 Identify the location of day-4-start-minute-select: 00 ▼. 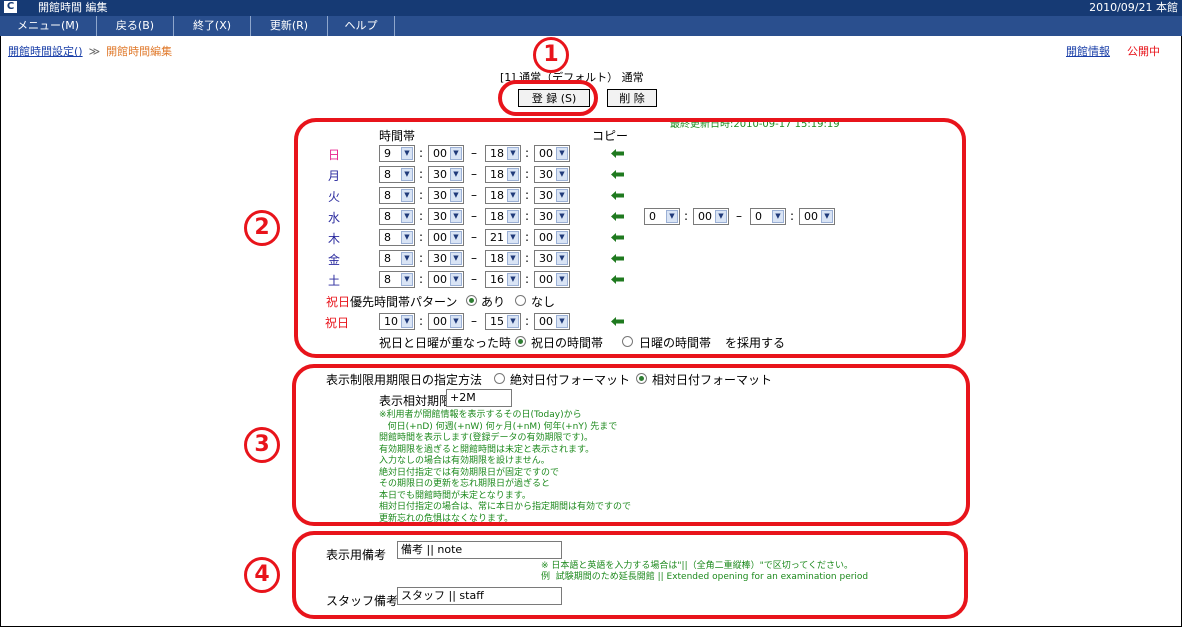
(446, 237).